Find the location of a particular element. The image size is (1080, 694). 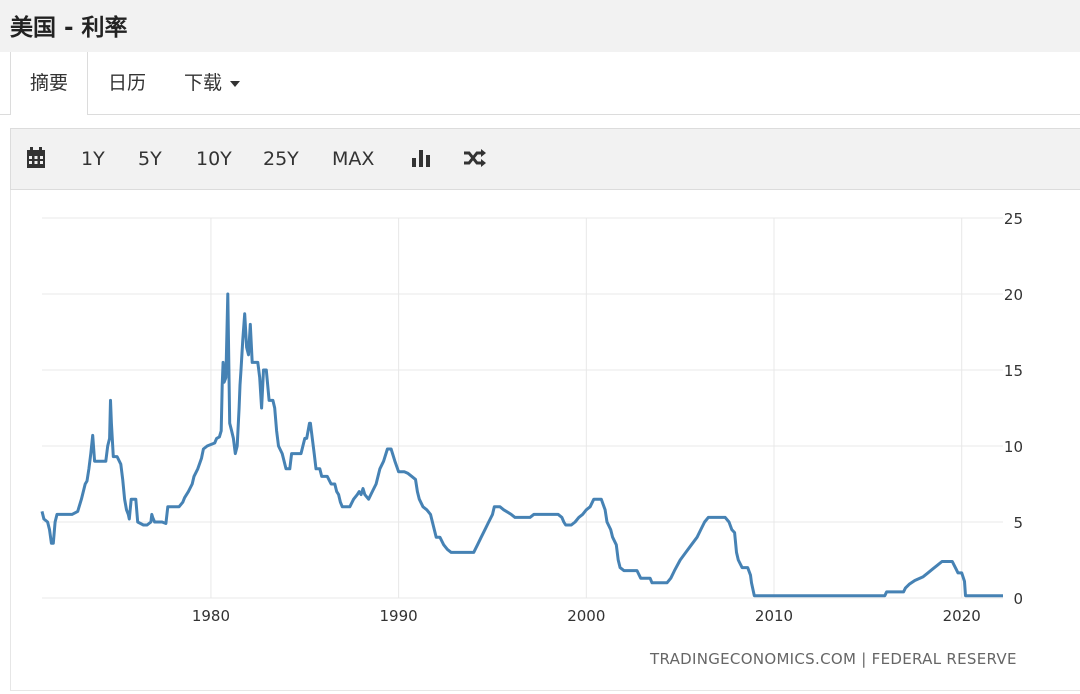

y-tick-label: 5 is located at coordinates (1018, 523).